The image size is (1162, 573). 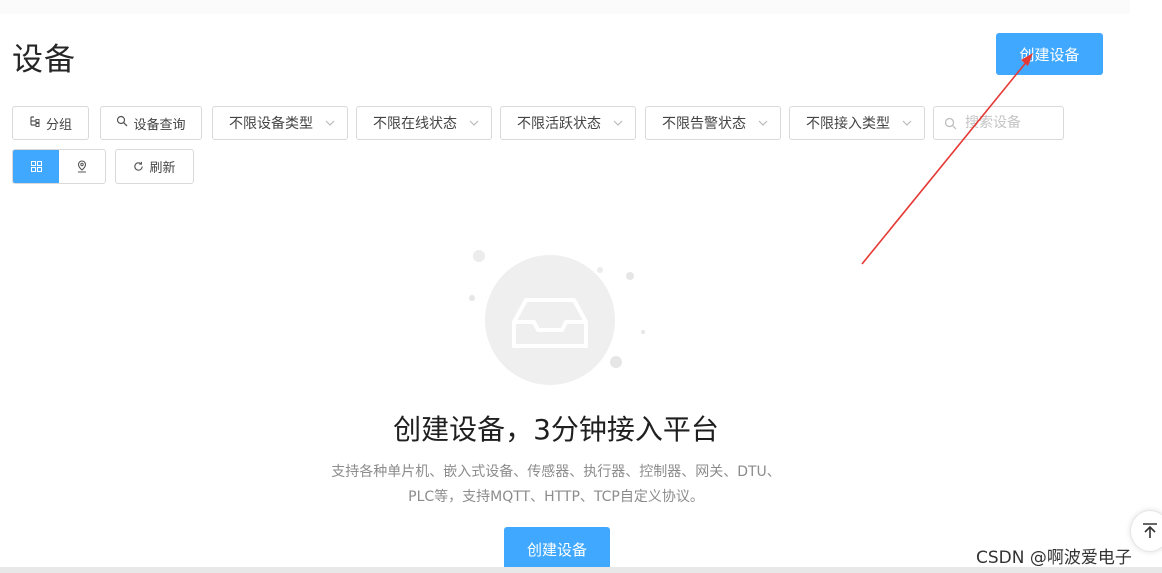 I want to click on empty-inbox-illustration, so click(x=557, y=317).